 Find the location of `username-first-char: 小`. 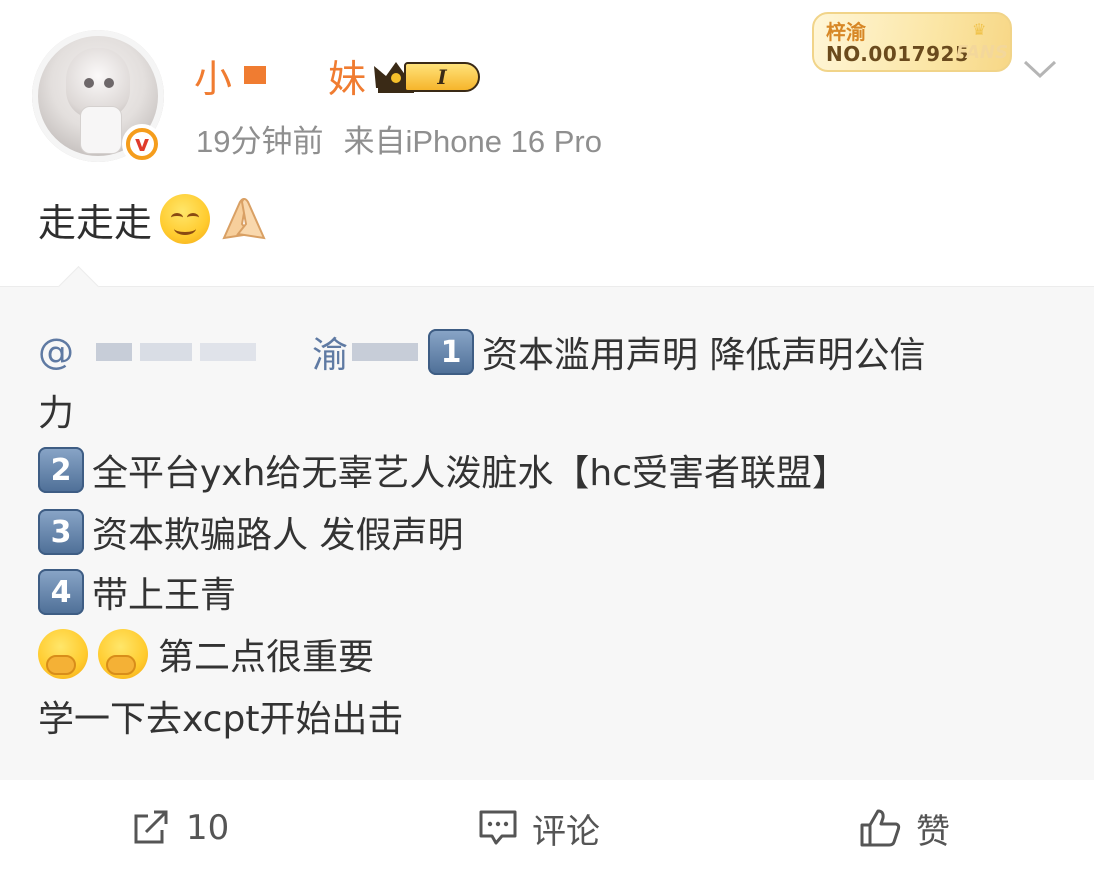

username-first-char: 小 is located at coordinates (214, 78).